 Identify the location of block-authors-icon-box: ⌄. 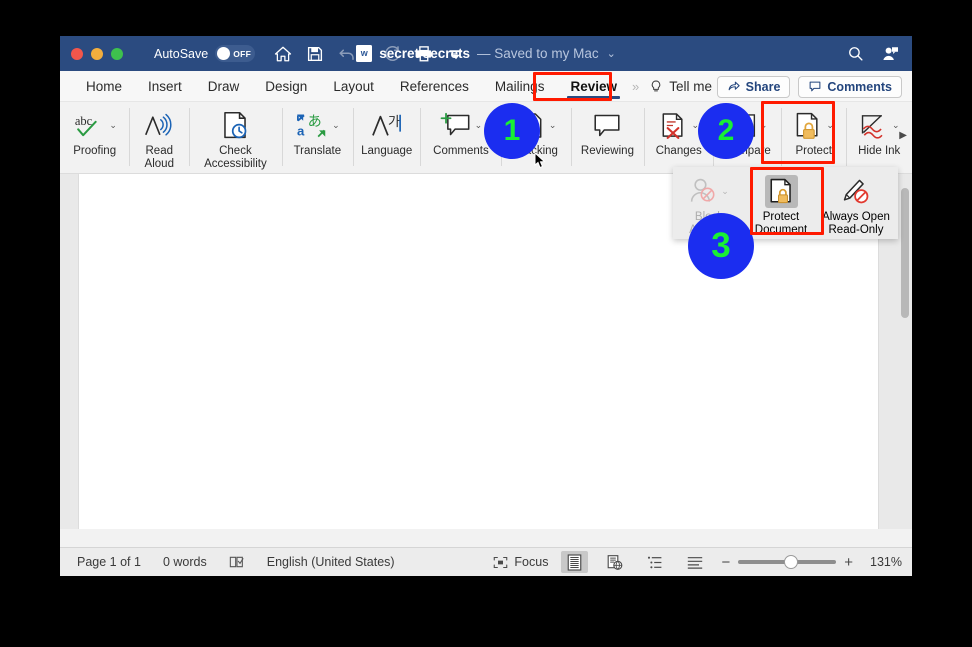
(709, 191).